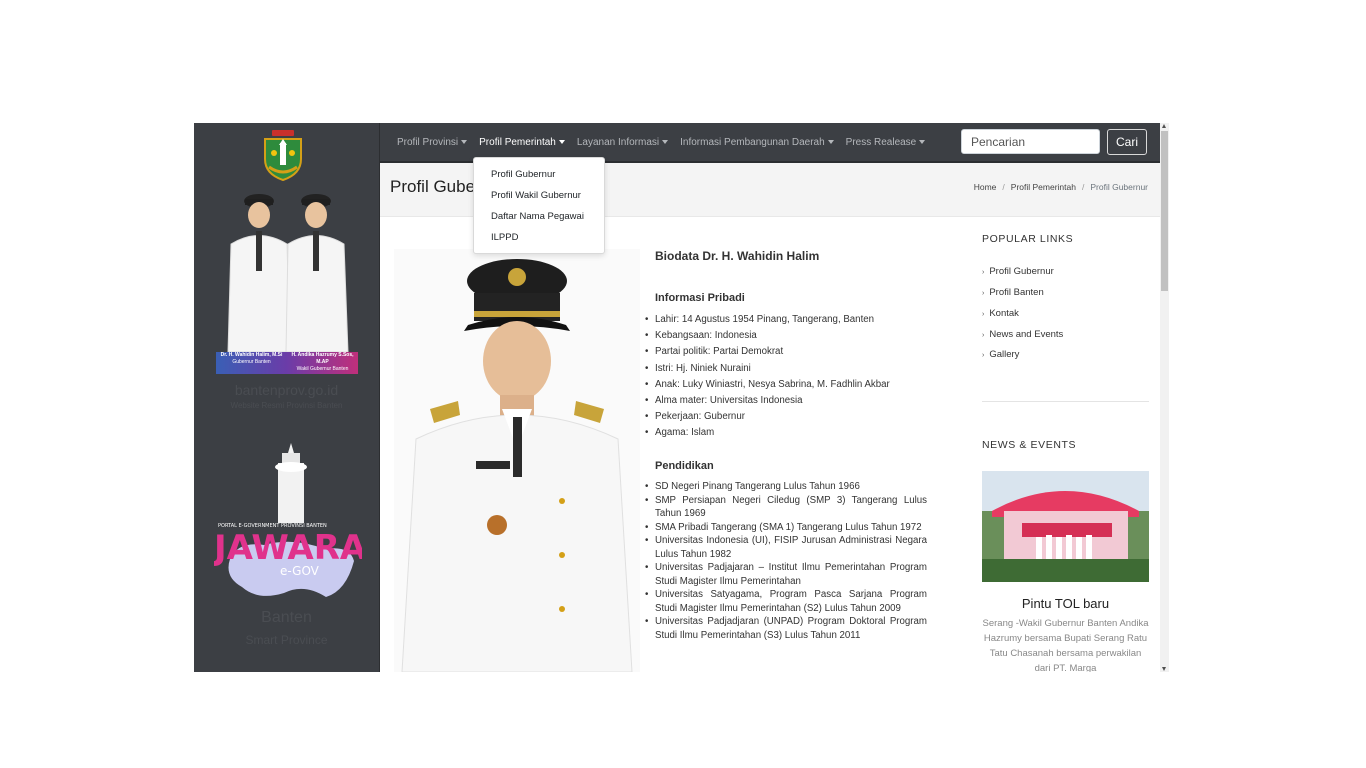 This screenshot has height=768, width=1366. What do you see at coordinates (523, 174) in the screenshot?
I see `dropdown-item-profil-gubernur: Profil Gubernur` at bounding box center [523, 174].